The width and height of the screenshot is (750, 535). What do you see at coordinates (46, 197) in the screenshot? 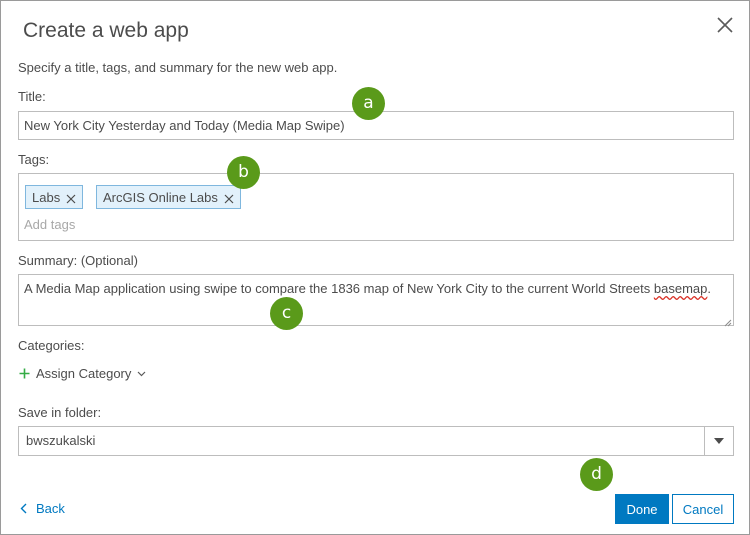
I see `tag-label: Labs` at bounding box center [46, 197].